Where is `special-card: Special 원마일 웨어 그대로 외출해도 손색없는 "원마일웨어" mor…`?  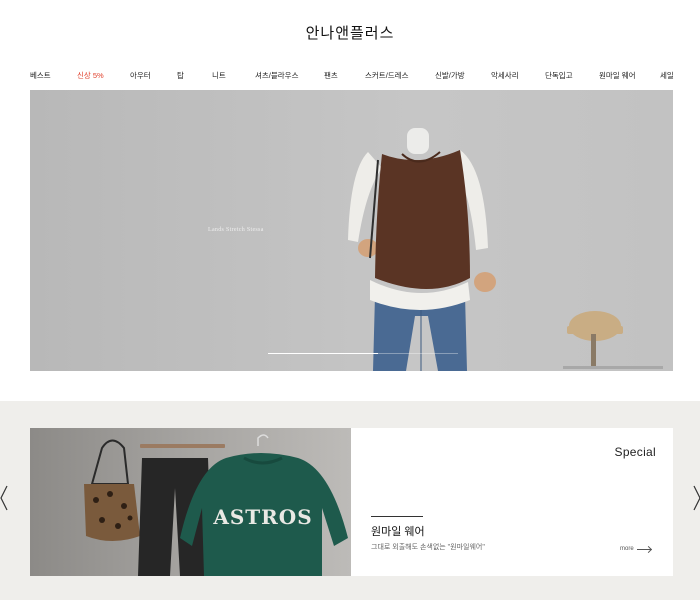 special-card: Special 원마일 웨어 그대로 외출해도 손색없는 "원마일웨어" mor… is located at coordinates (512, 502).